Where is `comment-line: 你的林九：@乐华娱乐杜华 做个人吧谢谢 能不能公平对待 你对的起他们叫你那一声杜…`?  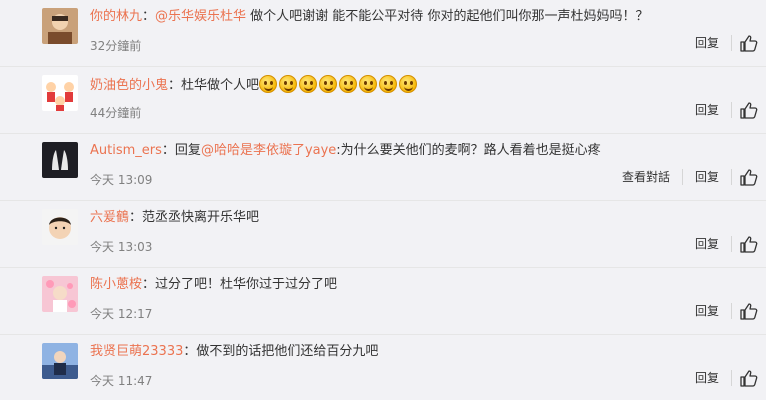
comment-line: 你的林九：@乐华娱乐杜华 做个人吧谢谢 能不能公平对待 你对的起他们叫你那一声杜… is located at coordinates (369, 17).